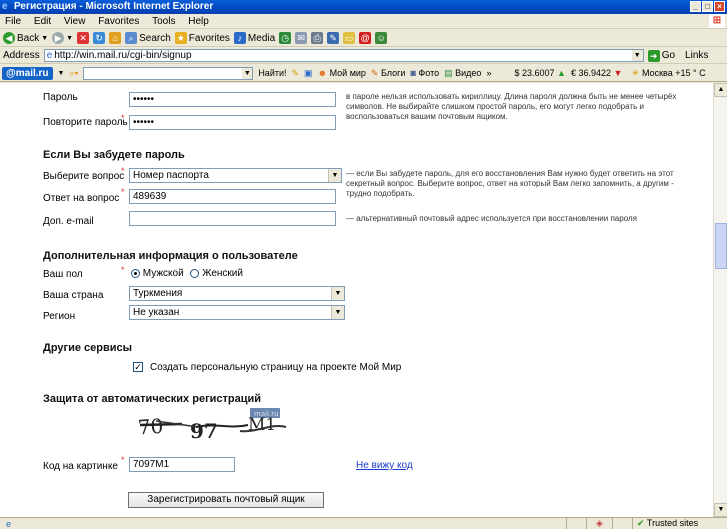  Describe the element at coordinates (540, 73) in the screenshot. I see `usd-rate: $ 23.6007 ▲` at that location.